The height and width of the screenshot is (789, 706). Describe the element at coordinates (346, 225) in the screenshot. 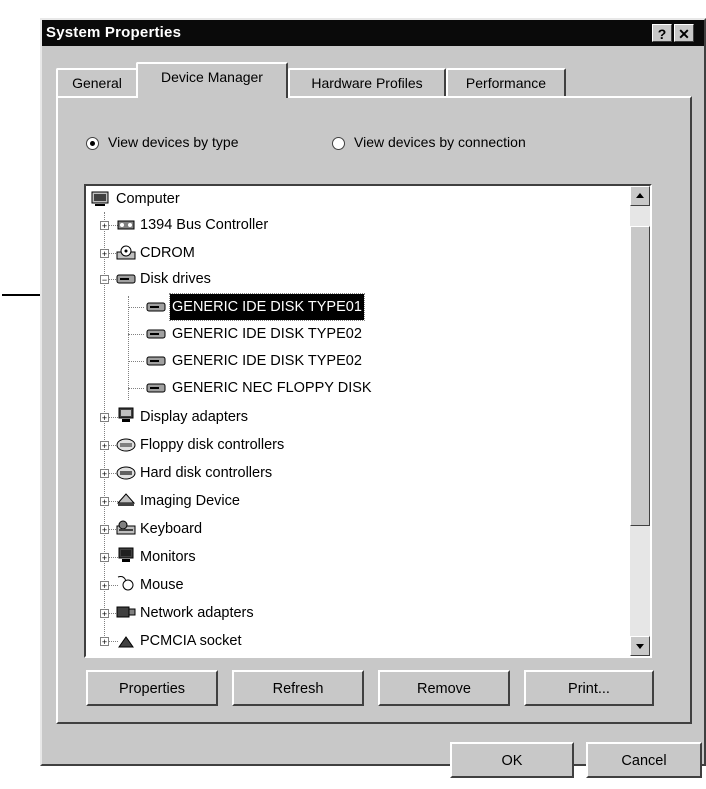

I see `tree-item-1394-bus-controller: + 1394 Bus Controller` at that location.